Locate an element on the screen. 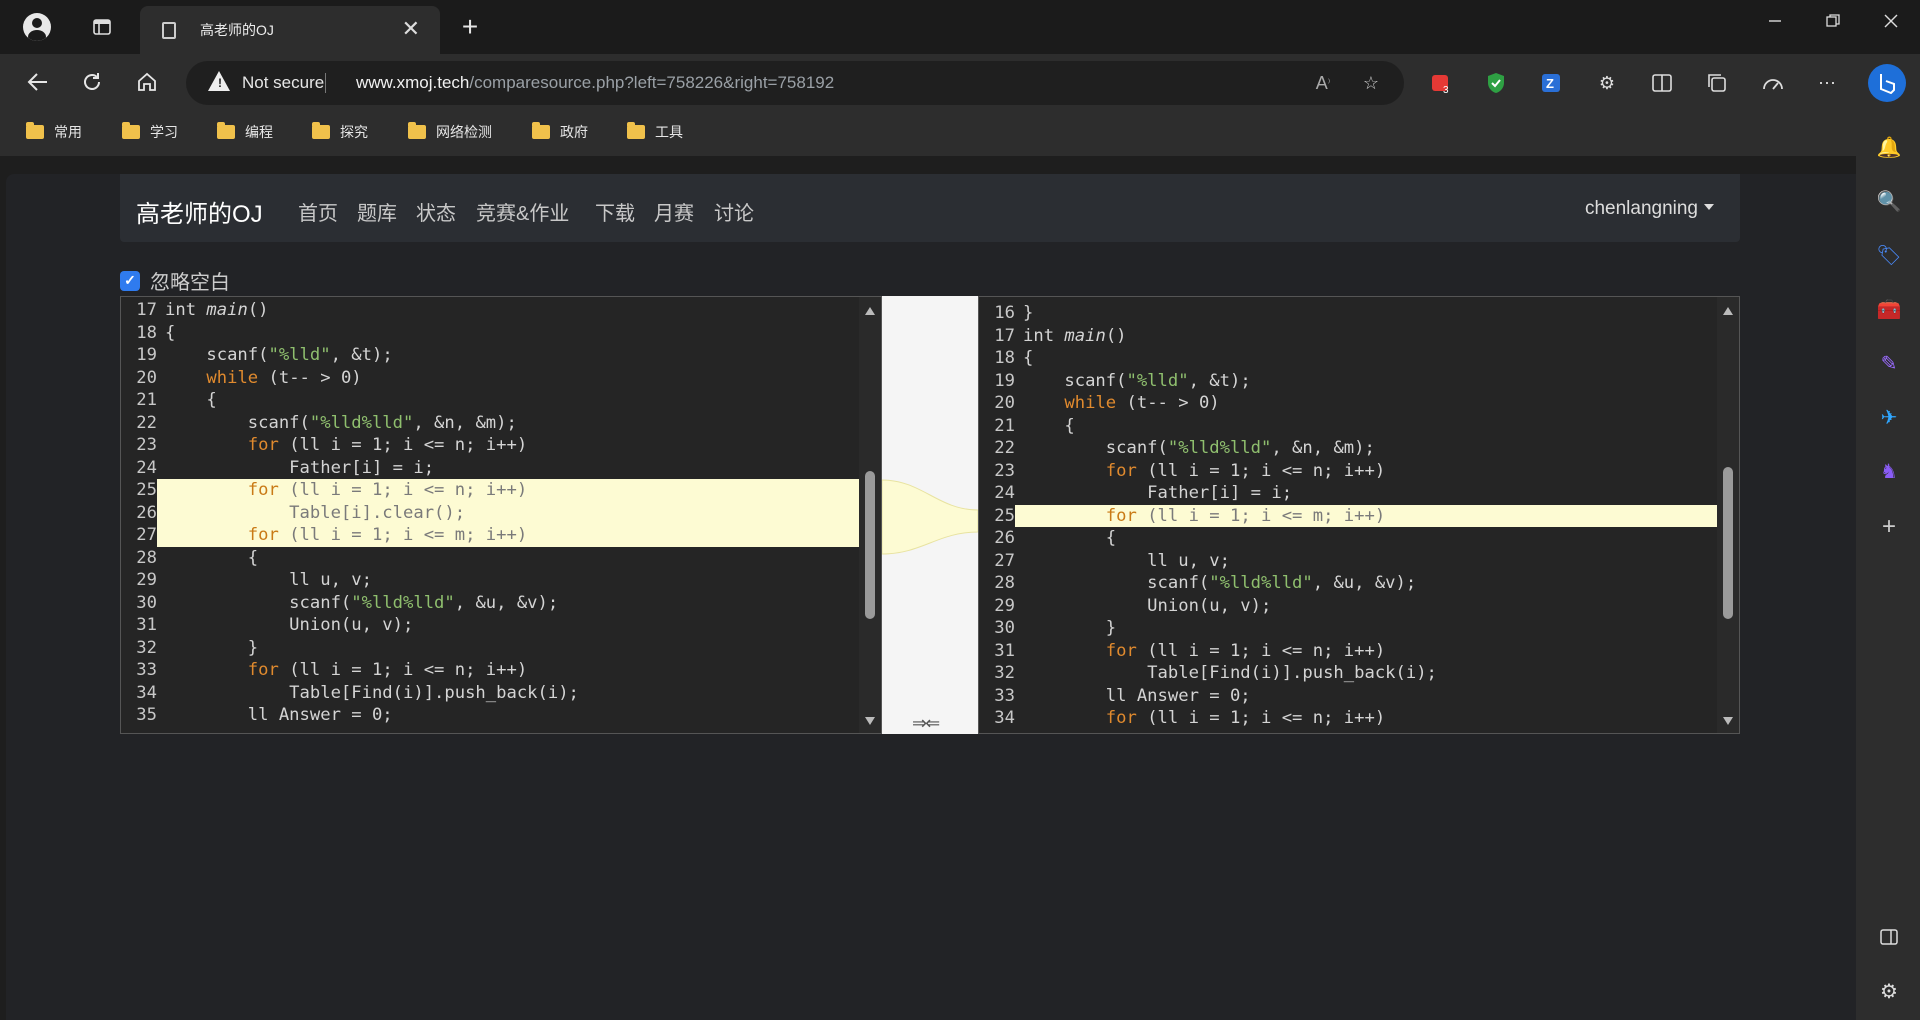 This screenshot has width=1920, height=1020. search-icon: 🔍 is located at coordinates (1889, 201).